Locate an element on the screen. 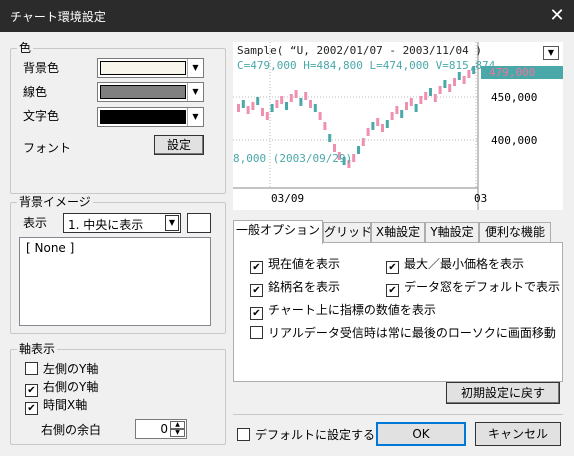  realtime-move-label: リアルデータ受信時は常に最後のローソクに画面移動 is located at coordinates (412, 333).